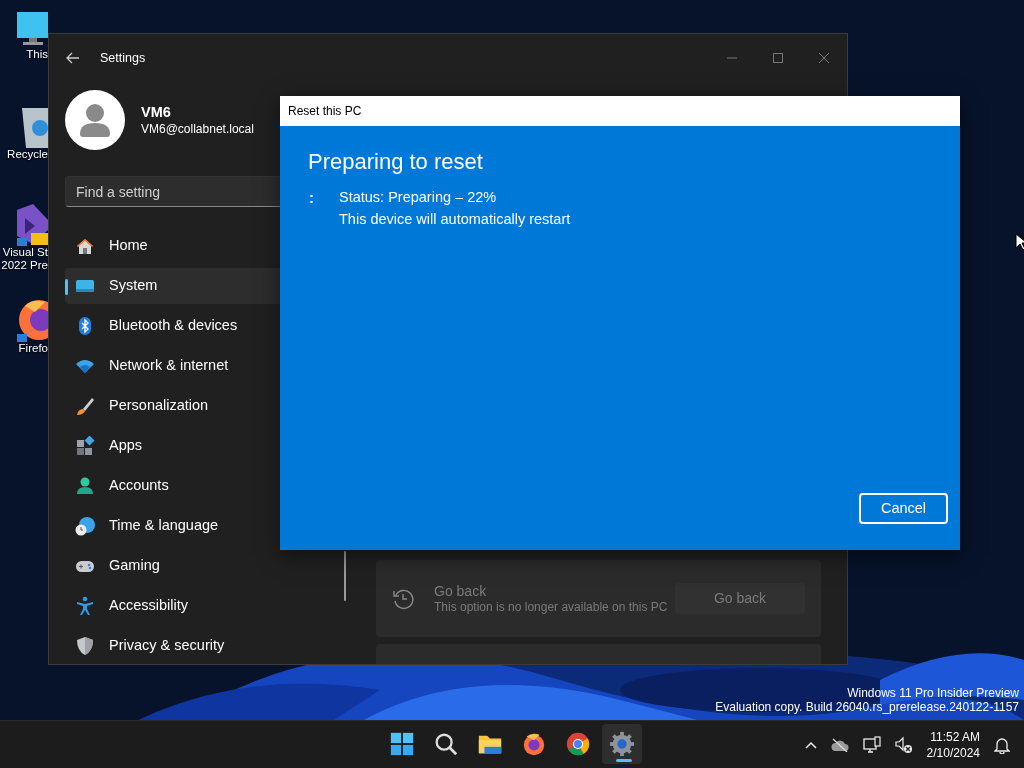  Describe the element at coordinates (810, 745) in the screenshot. I see `chevron-up-icon` at that location.